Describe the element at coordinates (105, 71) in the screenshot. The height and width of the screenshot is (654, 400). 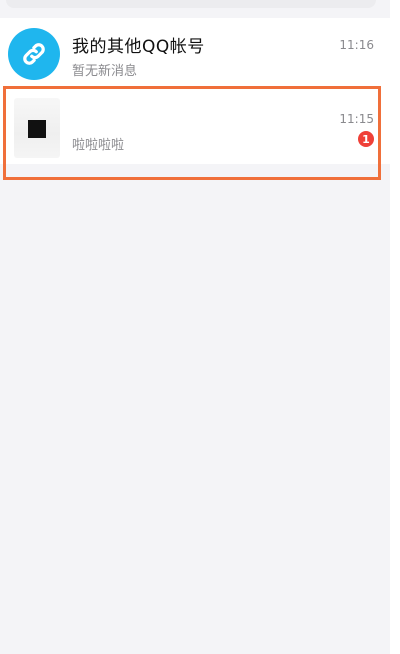
I see `conversation-preview: 暂无新消息` at that location.